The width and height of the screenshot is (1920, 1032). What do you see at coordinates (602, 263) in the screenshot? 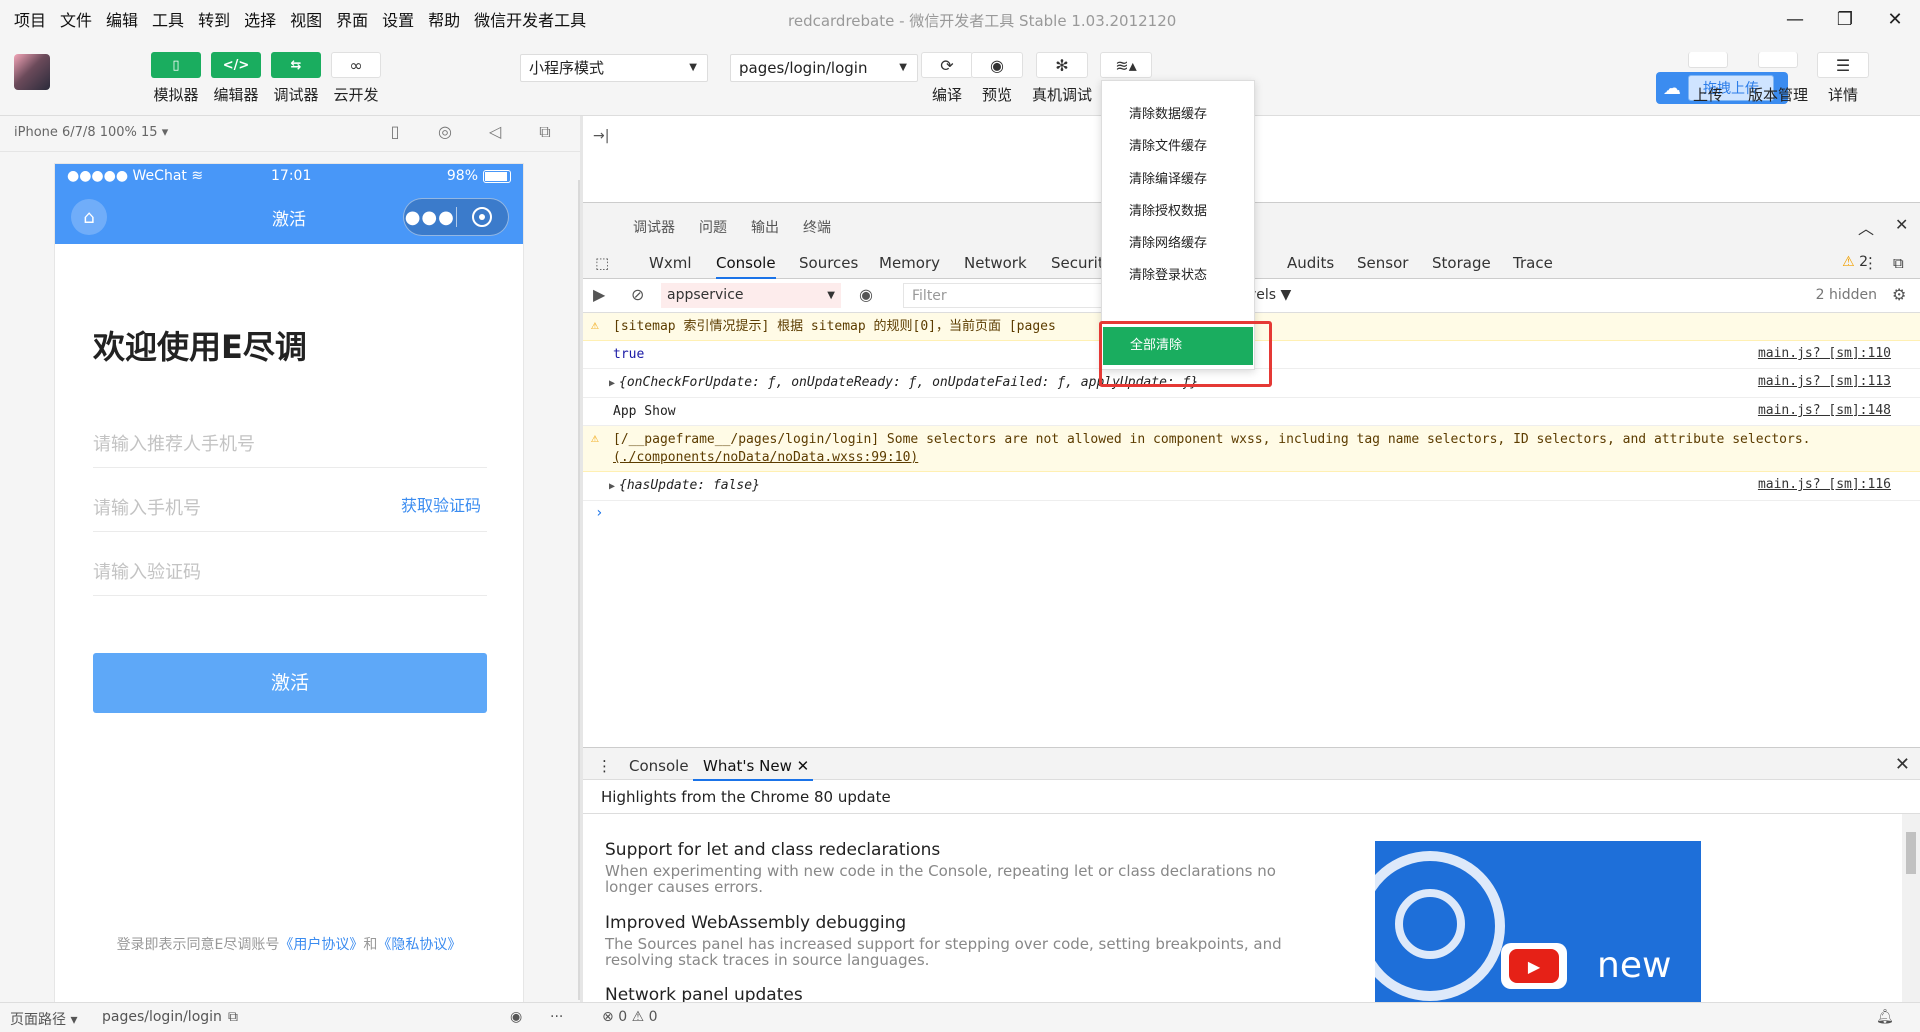
I see `inspect-icon: ⬚` at bounding box center [602, 263].